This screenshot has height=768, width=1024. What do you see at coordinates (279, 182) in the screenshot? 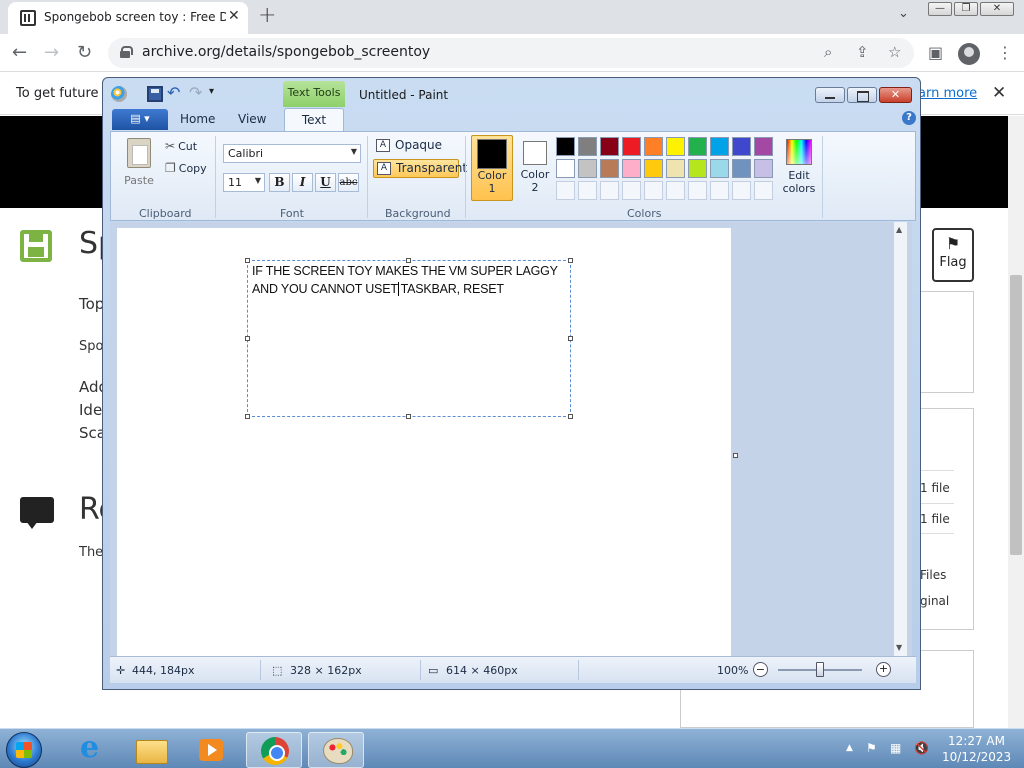
I see `bold-button: B` at bounding box center [279, 182].